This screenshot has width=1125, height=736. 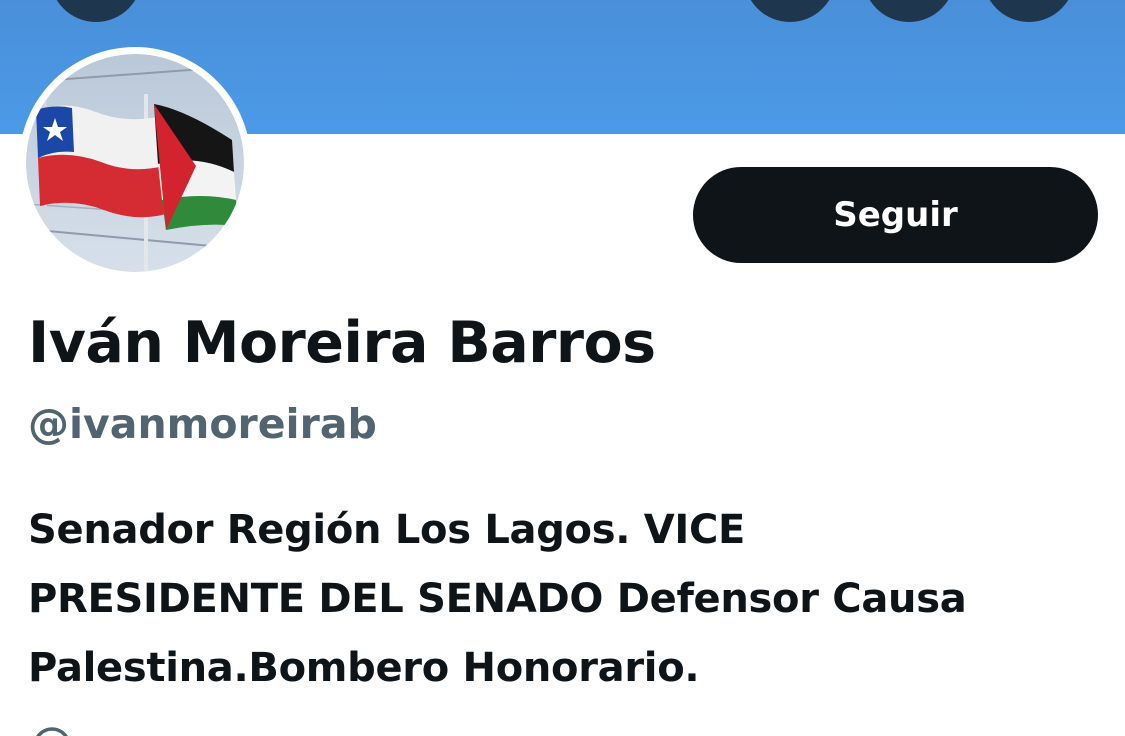 I want to click on avatar, so click(x=135, y=163).